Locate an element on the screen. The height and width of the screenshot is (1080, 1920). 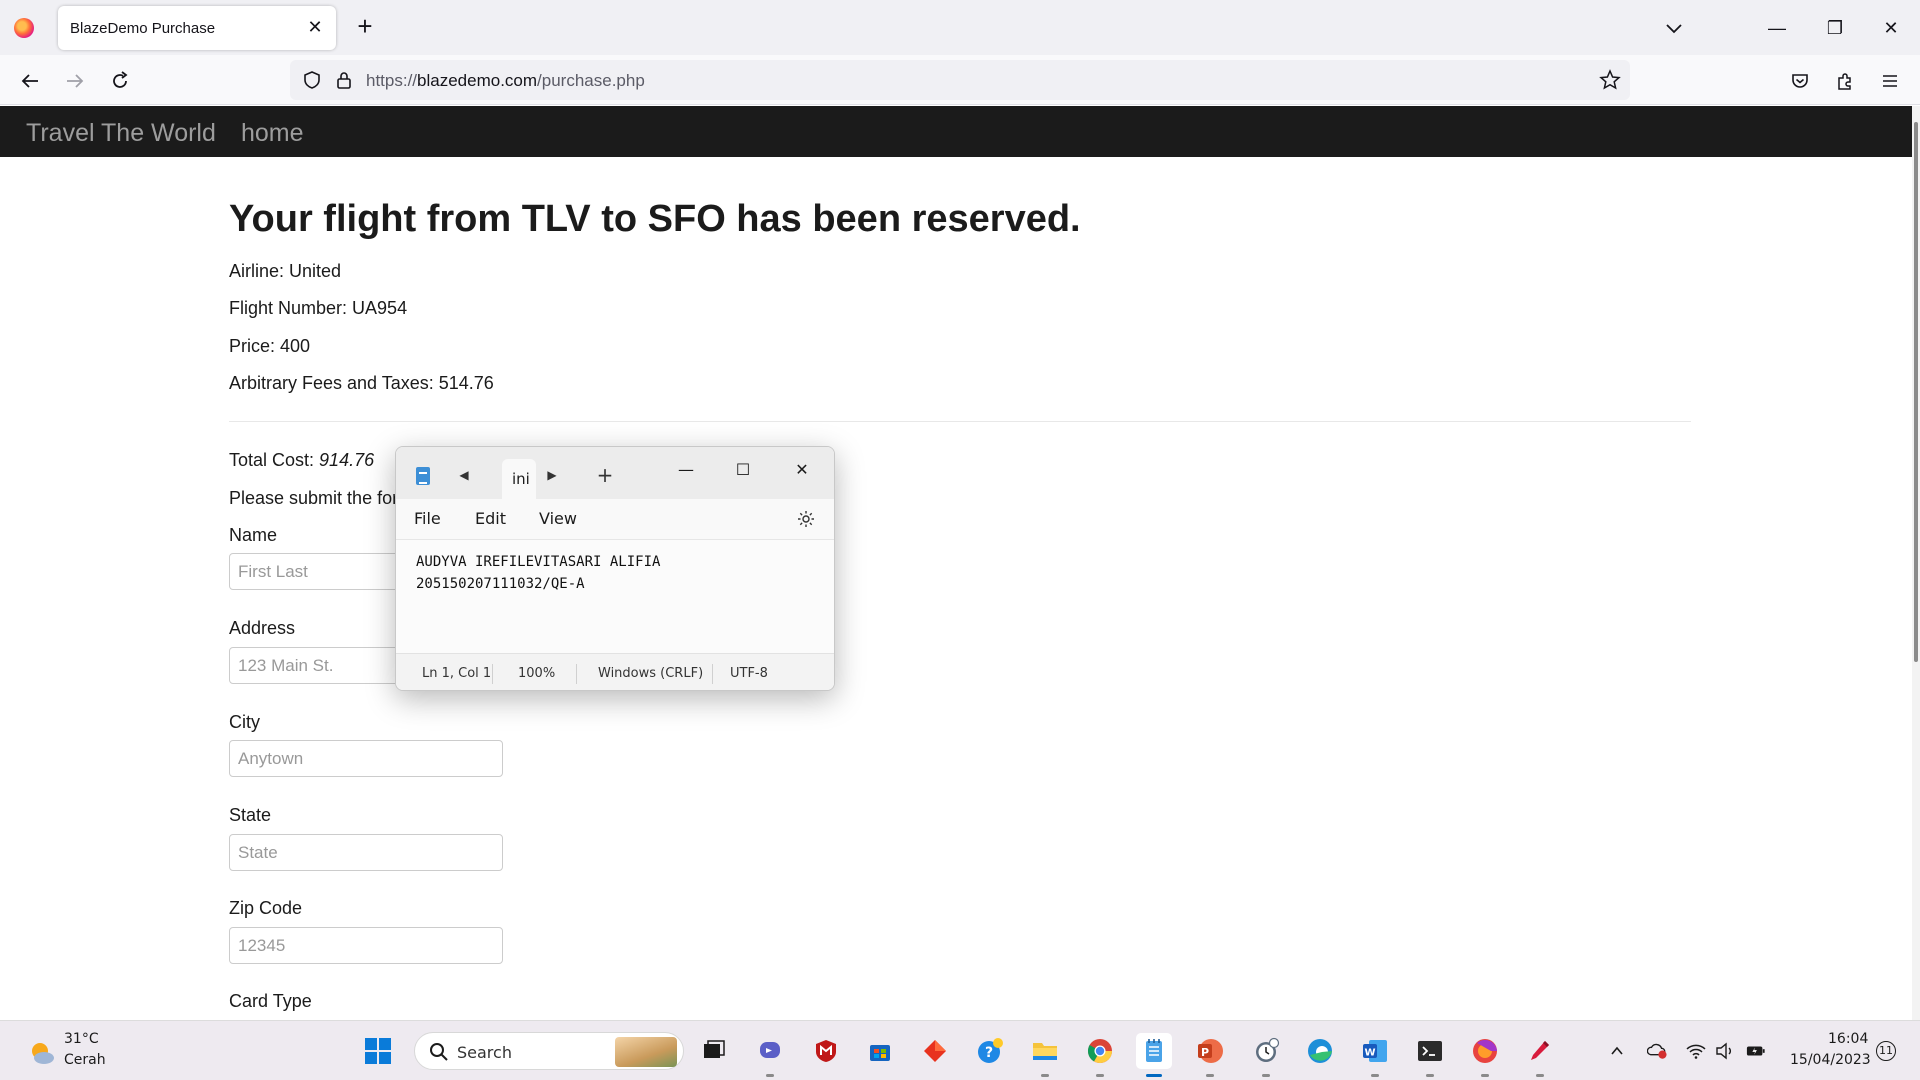
browser-tab: BlazeDemo Purchase ✕ is located at coordinates (197, 28).